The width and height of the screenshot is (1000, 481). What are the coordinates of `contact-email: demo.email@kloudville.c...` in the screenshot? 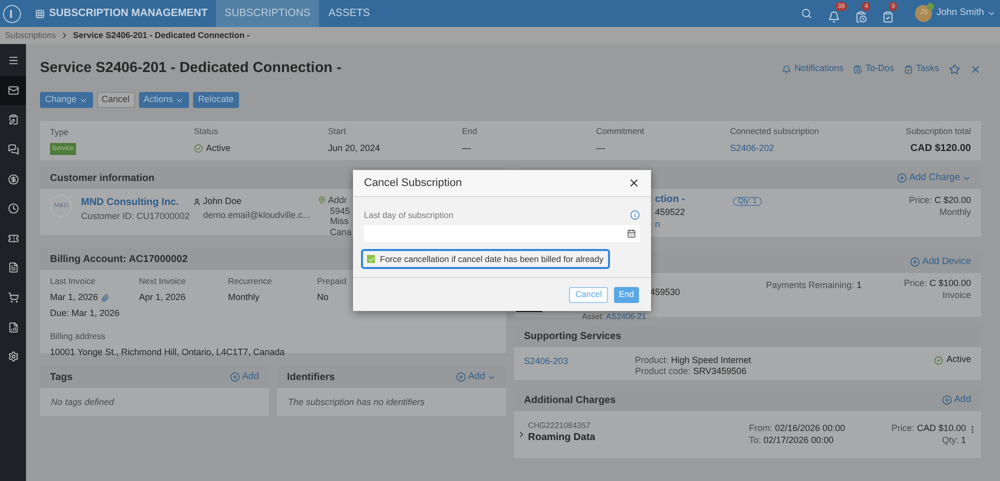 It's located at (257, 215).